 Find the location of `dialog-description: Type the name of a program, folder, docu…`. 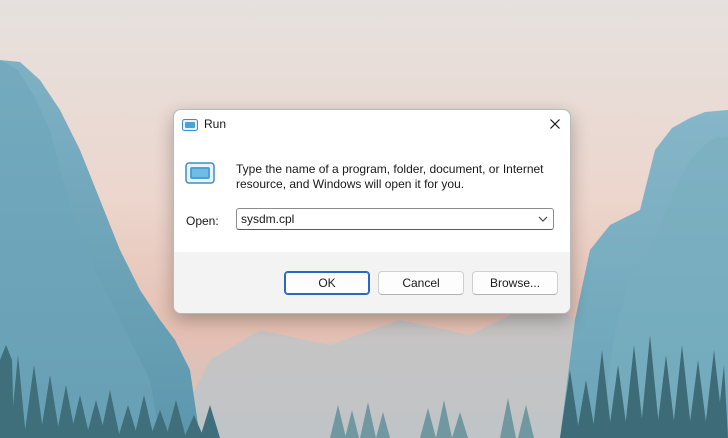

dialog-description: Type the name of a program, folder, docu… is located at coordinates (390, 176).